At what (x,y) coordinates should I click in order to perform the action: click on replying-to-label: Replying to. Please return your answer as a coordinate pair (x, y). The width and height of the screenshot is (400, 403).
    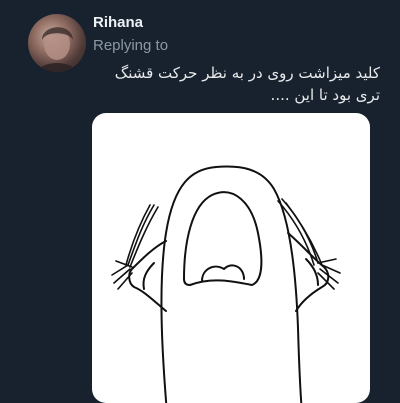
    Looking at the image, I should click on (131, 45).